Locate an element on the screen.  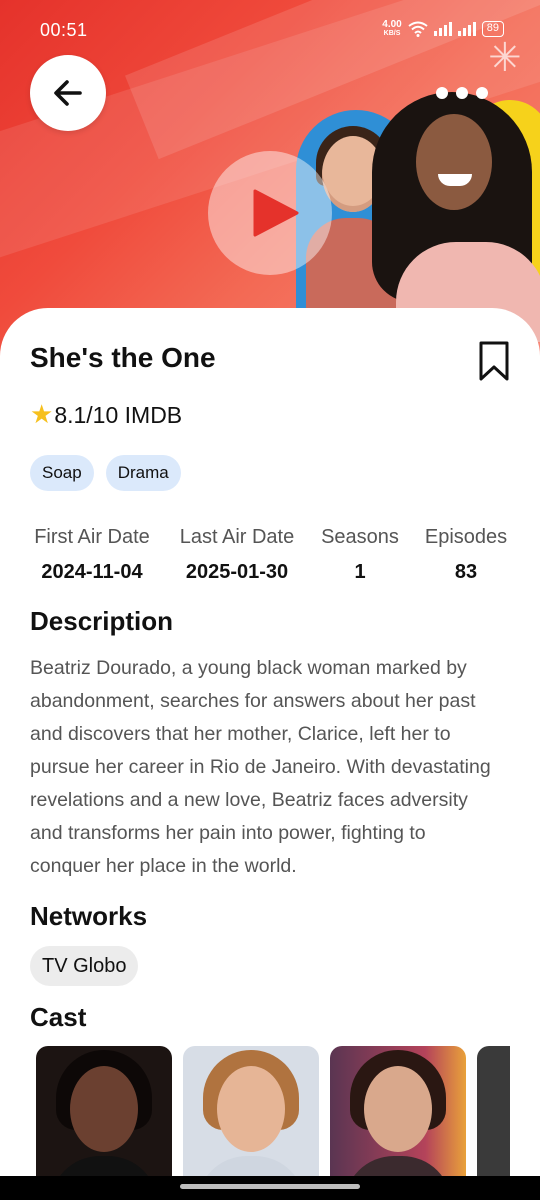
genre-list: Soap Drama is located at coordinates (105, 473).